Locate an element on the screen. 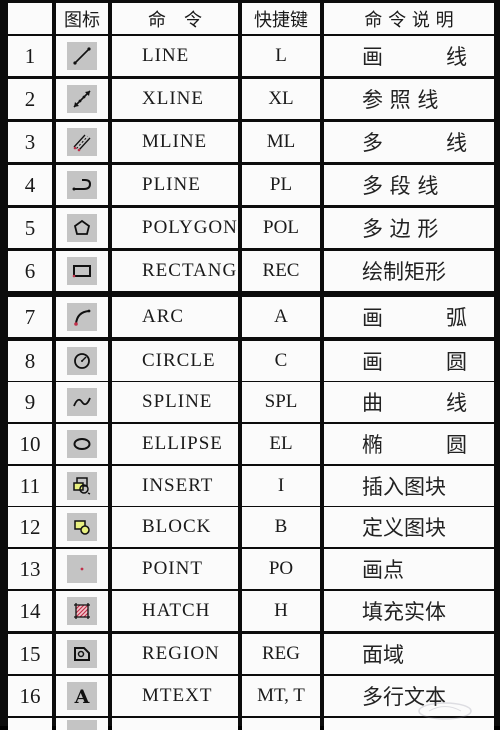 The image size is (500, 730). command-cell: PLINE is located at coordinates (175, 185).